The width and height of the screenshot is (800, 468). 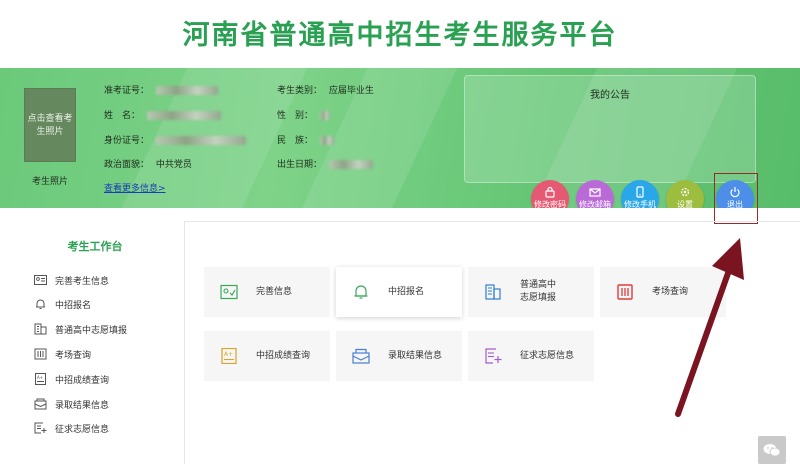 I want to click on logout-highlight-frame, so click(x=736, y=198).